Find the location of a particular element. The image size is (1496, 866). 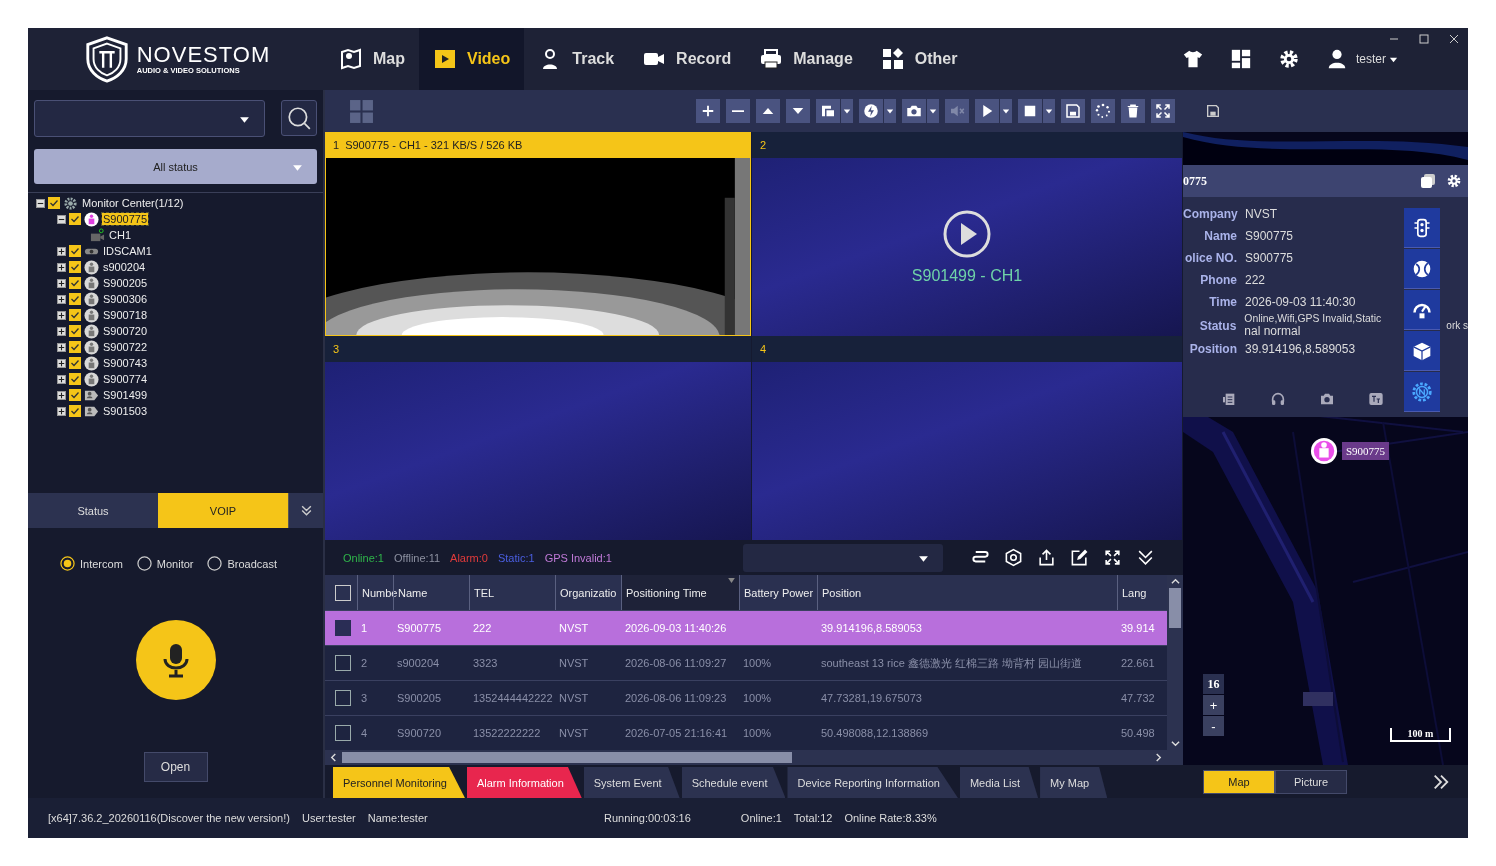

tree-item: s900204 is located at coordinates (124, 267).